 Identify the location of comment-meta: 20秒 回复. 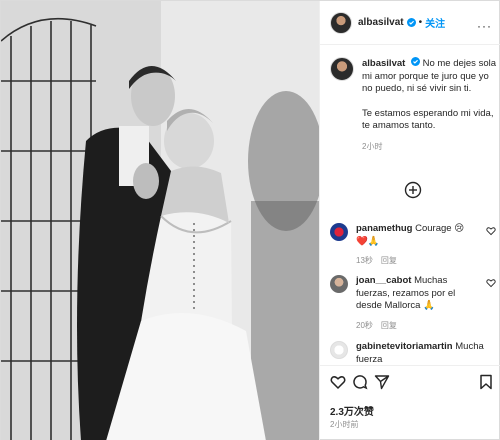
(415, 326).